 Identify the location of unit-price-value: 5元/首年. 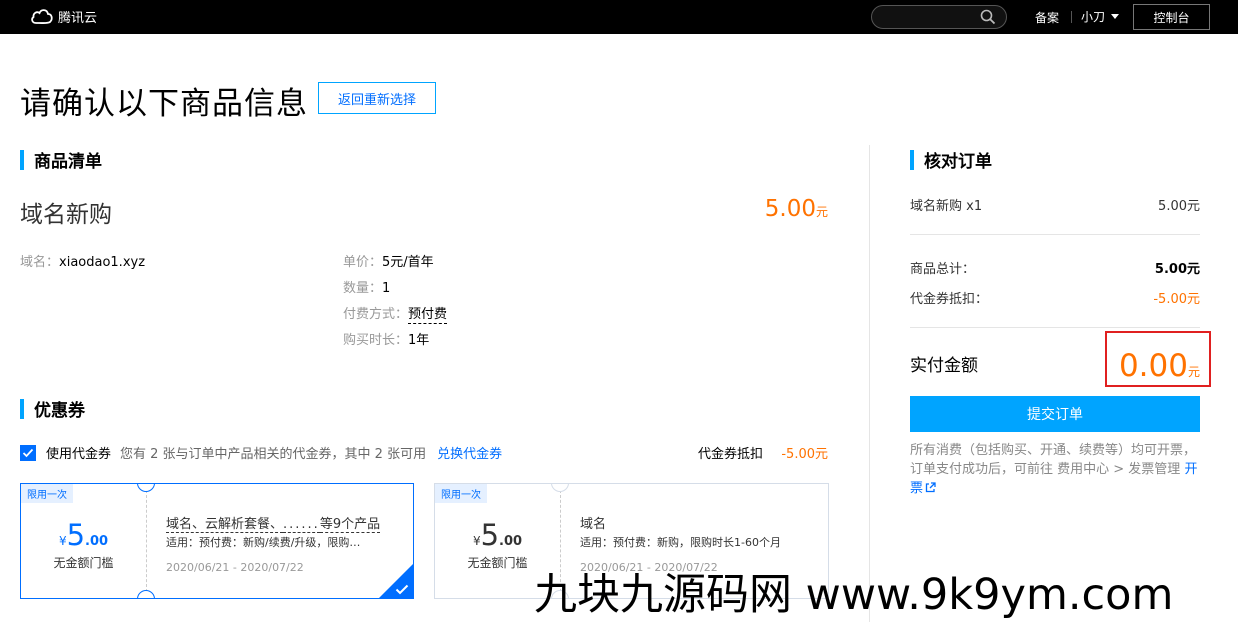
(408, 262).